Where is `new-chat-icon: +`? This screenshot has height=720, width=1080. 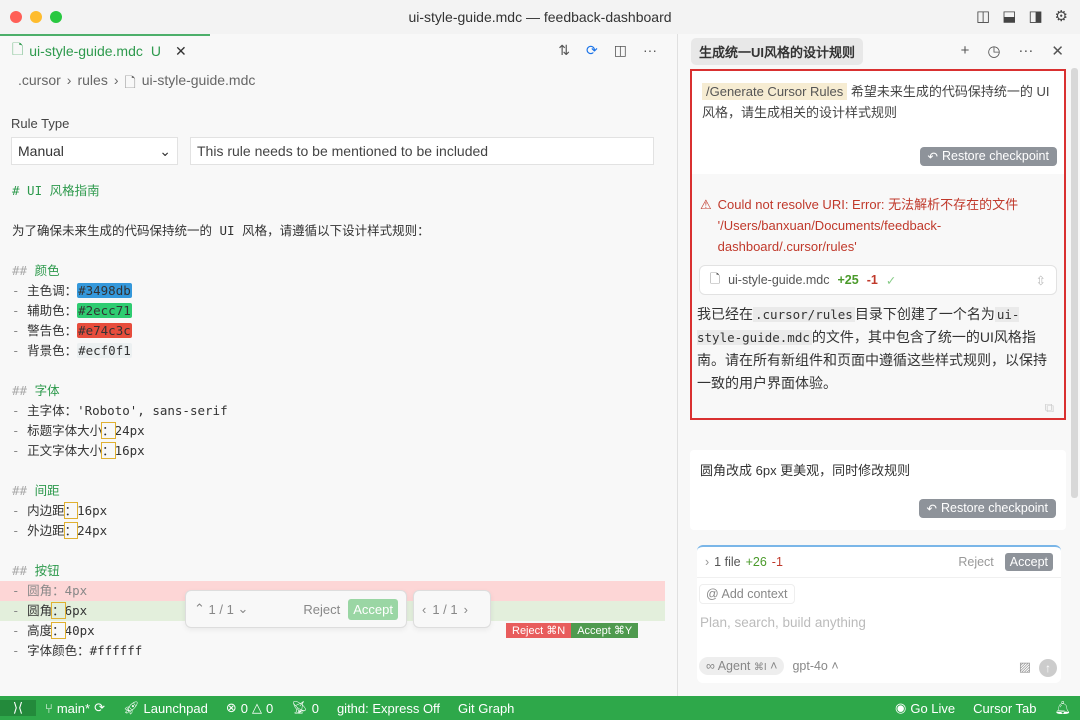
new-chat-icon: + is located at coordinates (965, 51).